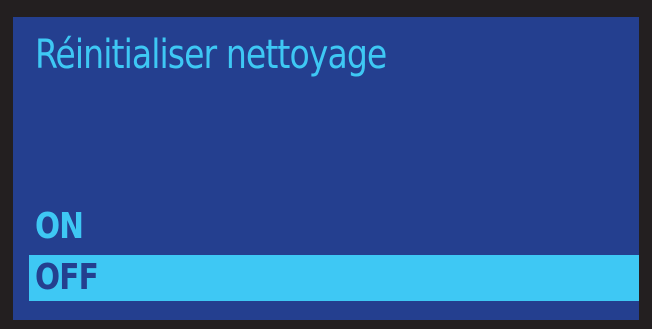 This screenshot has height=329, width=652. Describe the element at coordinates (59, 226) in the screenshot. I see `option-on-label: ON` at that location.